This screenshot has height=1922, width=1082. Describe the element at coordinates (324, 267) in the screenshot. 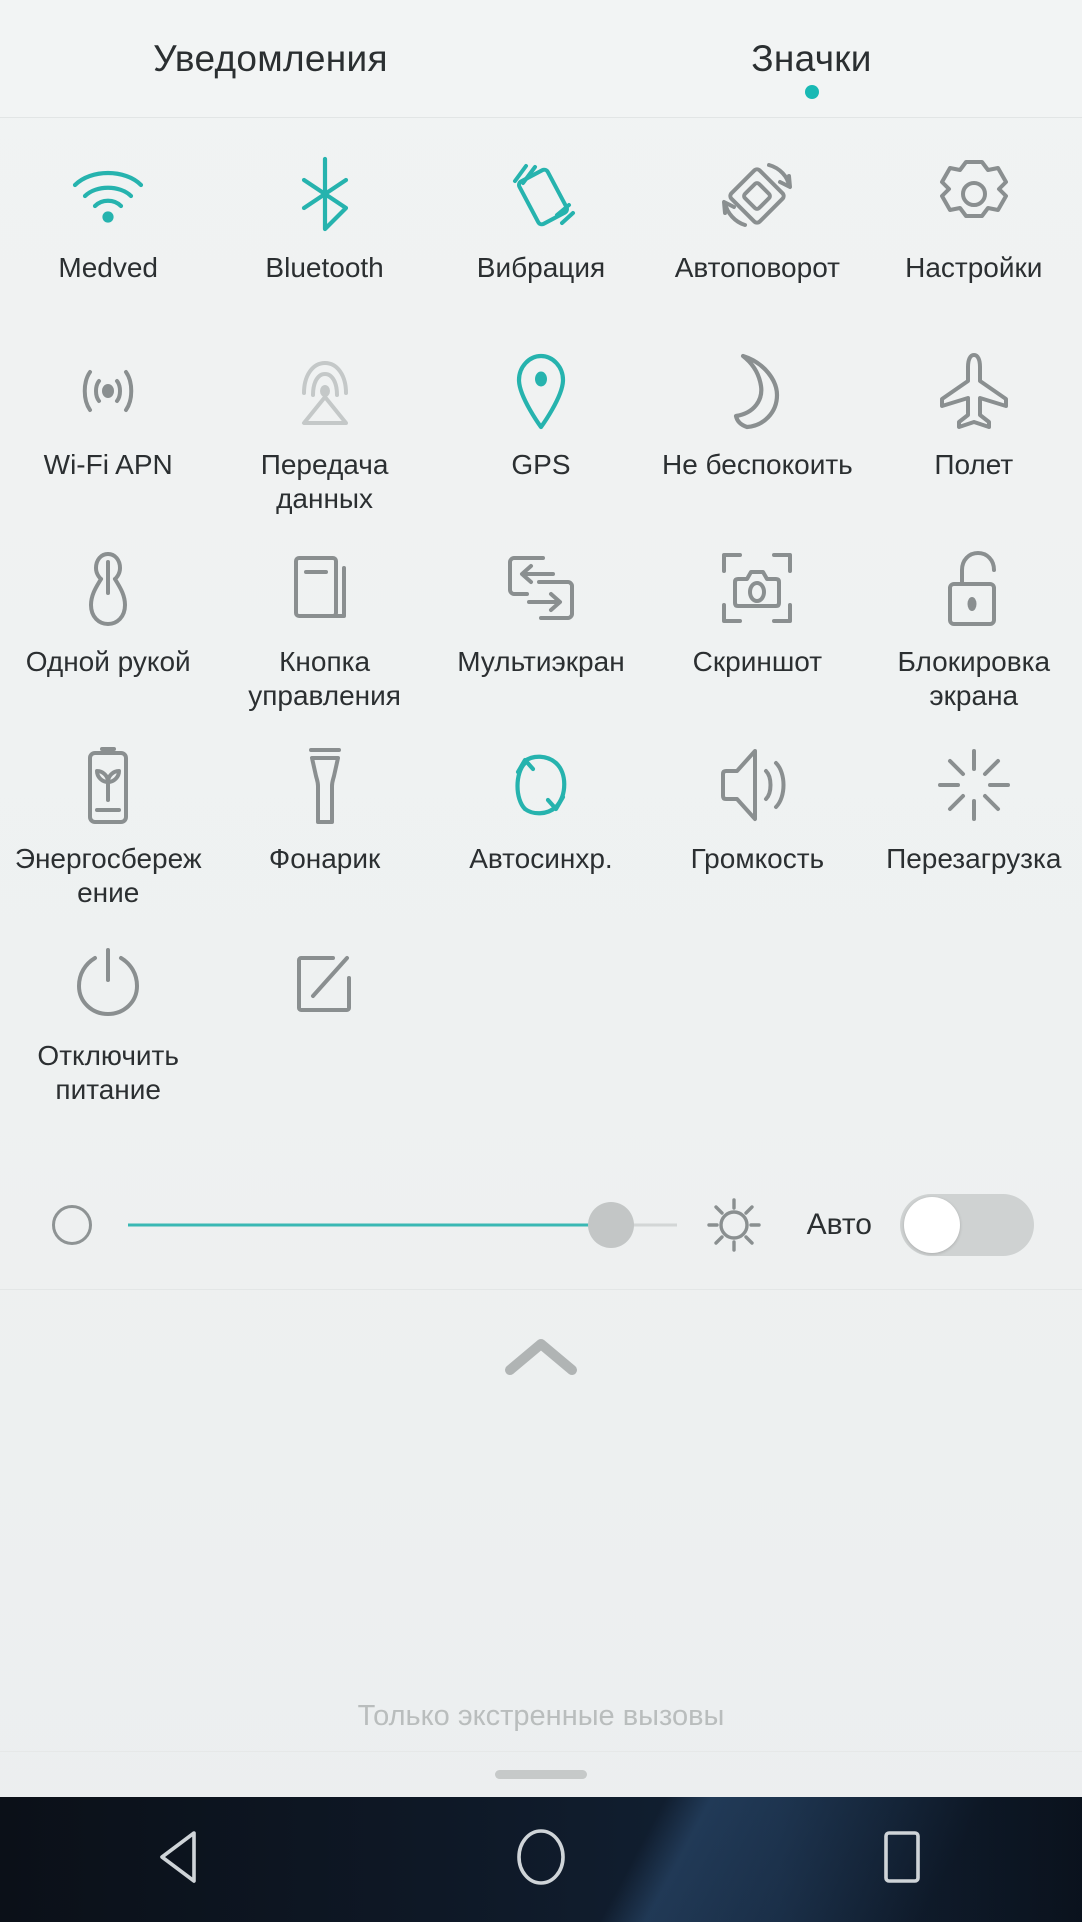

I see `tile-bluetooth-label: Bluetooth` at that location.